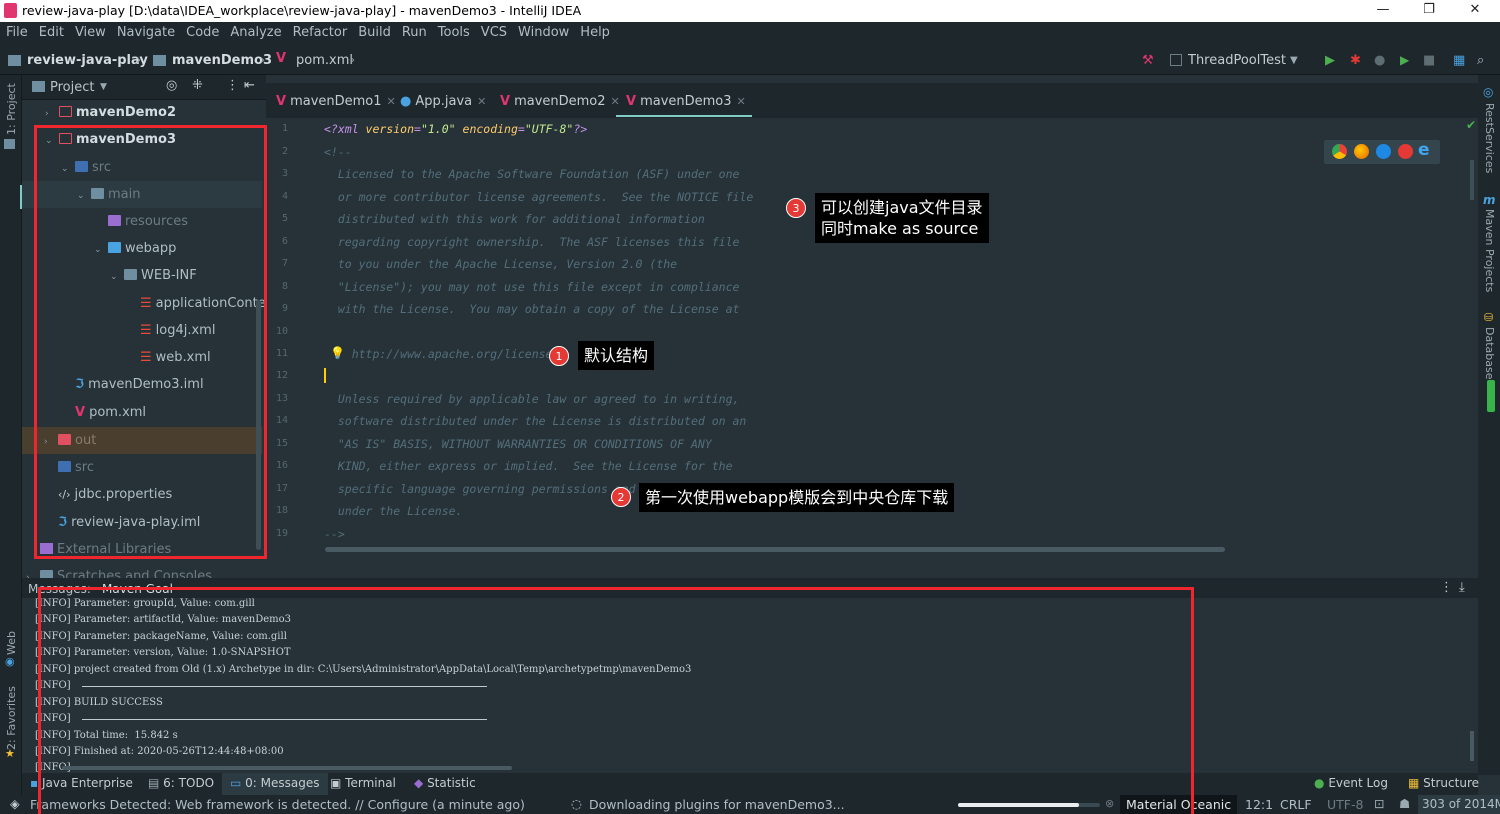 This screenshot has width=1500, height=814. What do you see at coordinates (1459, 60) in the screenshot?
I see `project-structure-icon: ▦` at bounding box center [1459, 60].